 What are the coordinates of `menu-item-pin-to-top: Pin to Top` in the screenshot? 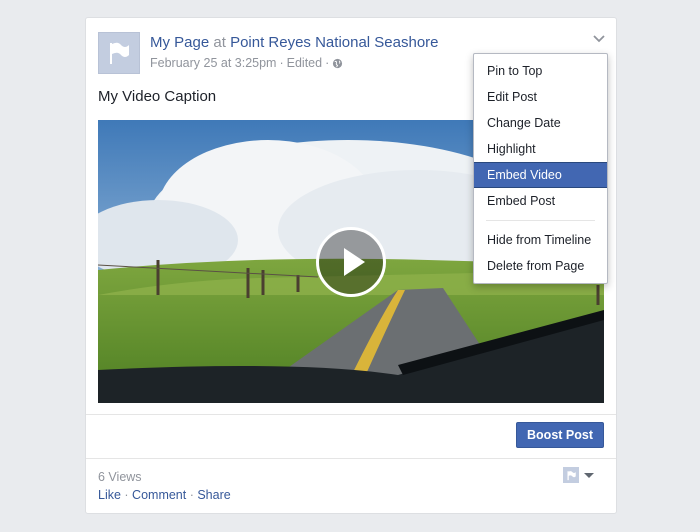 It's located at (540, 71).